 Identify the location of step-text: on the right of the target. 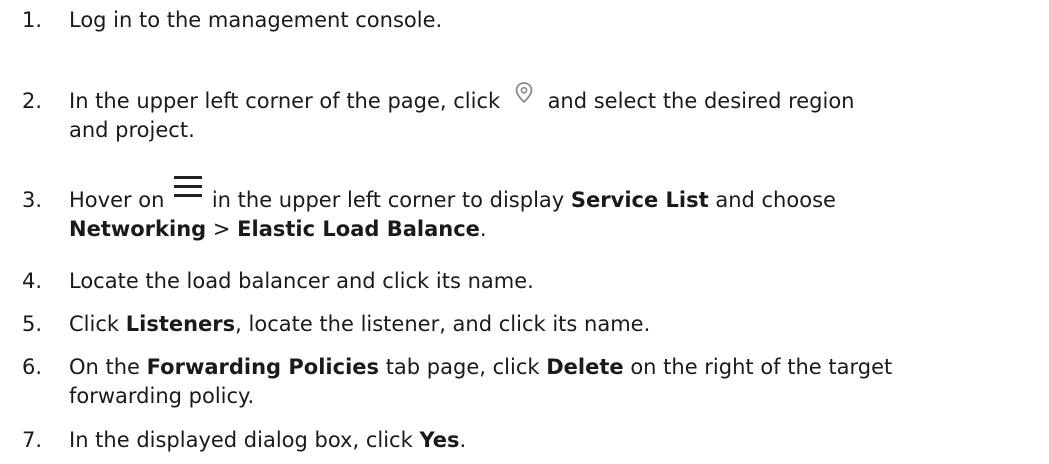
(761, 367).